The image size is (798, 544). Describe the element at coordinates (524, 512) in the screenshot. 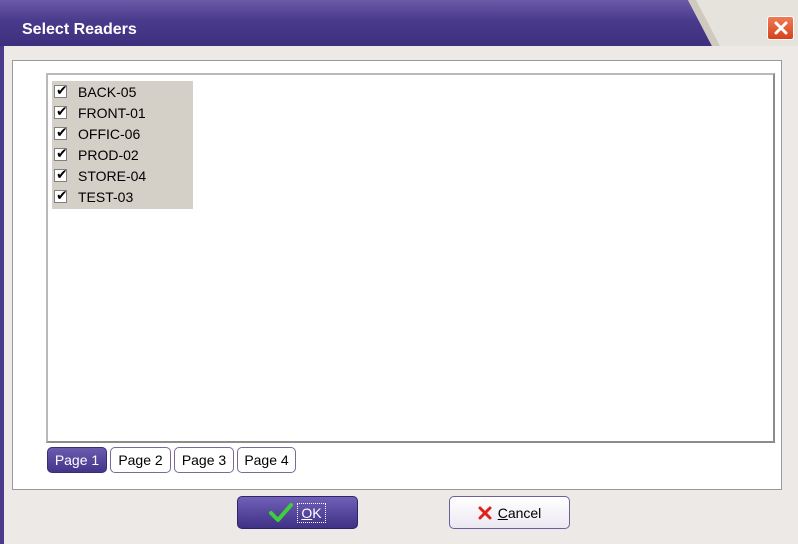

I see `cancel-label-rest: ancel` at that location.